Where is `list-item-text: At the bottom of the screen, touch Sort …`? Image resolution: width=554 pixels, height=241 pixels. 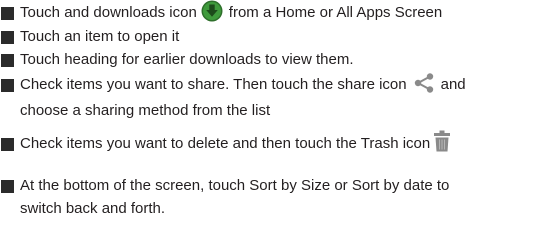 list-item-text: At the bottom of the screen, touch Sort … is located at coordinates (235, 185).